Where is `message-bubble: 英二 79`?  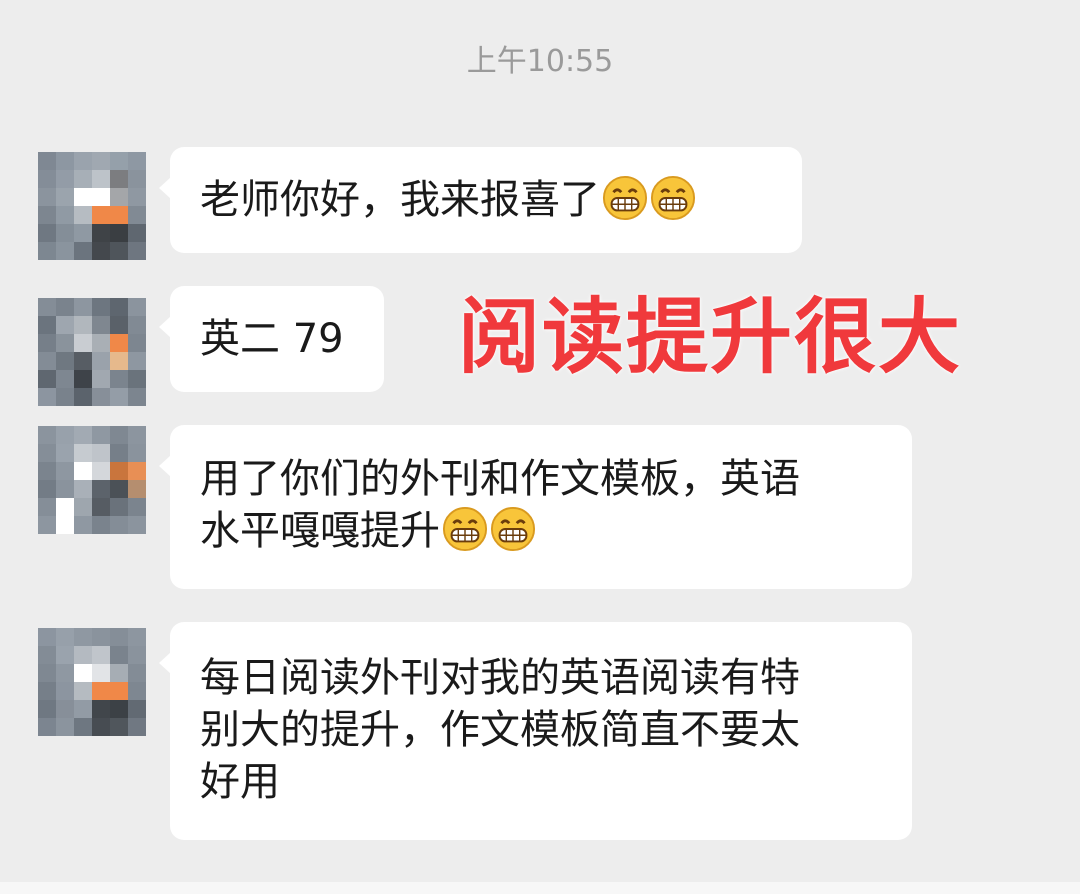 message-bubble: 英二 79 is located at coordinates (271, 339).